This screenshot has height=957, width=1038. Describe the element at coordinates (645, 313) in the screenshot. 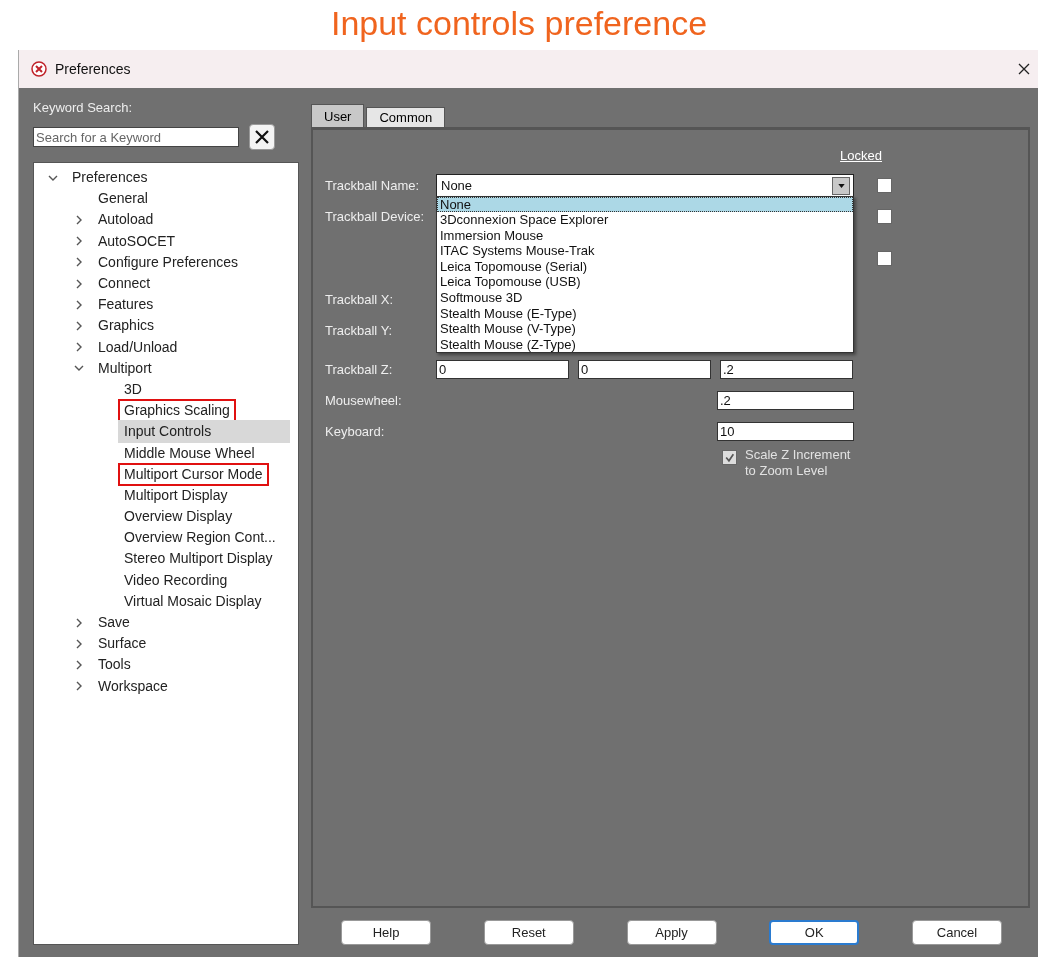

I see `dropdown-option: Stealth Mouse (E-Type)` at that location.